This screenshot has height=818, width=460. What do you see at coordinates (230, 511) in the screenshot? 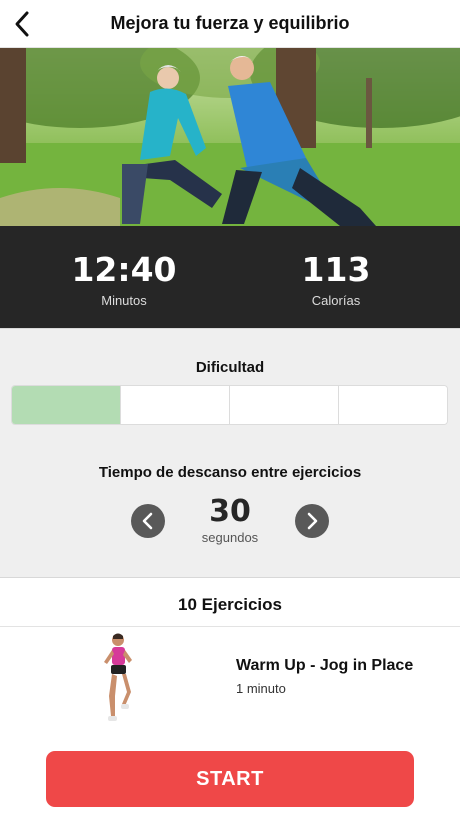
I see `rest-time-value: 30` at bounding box center [230, 511].